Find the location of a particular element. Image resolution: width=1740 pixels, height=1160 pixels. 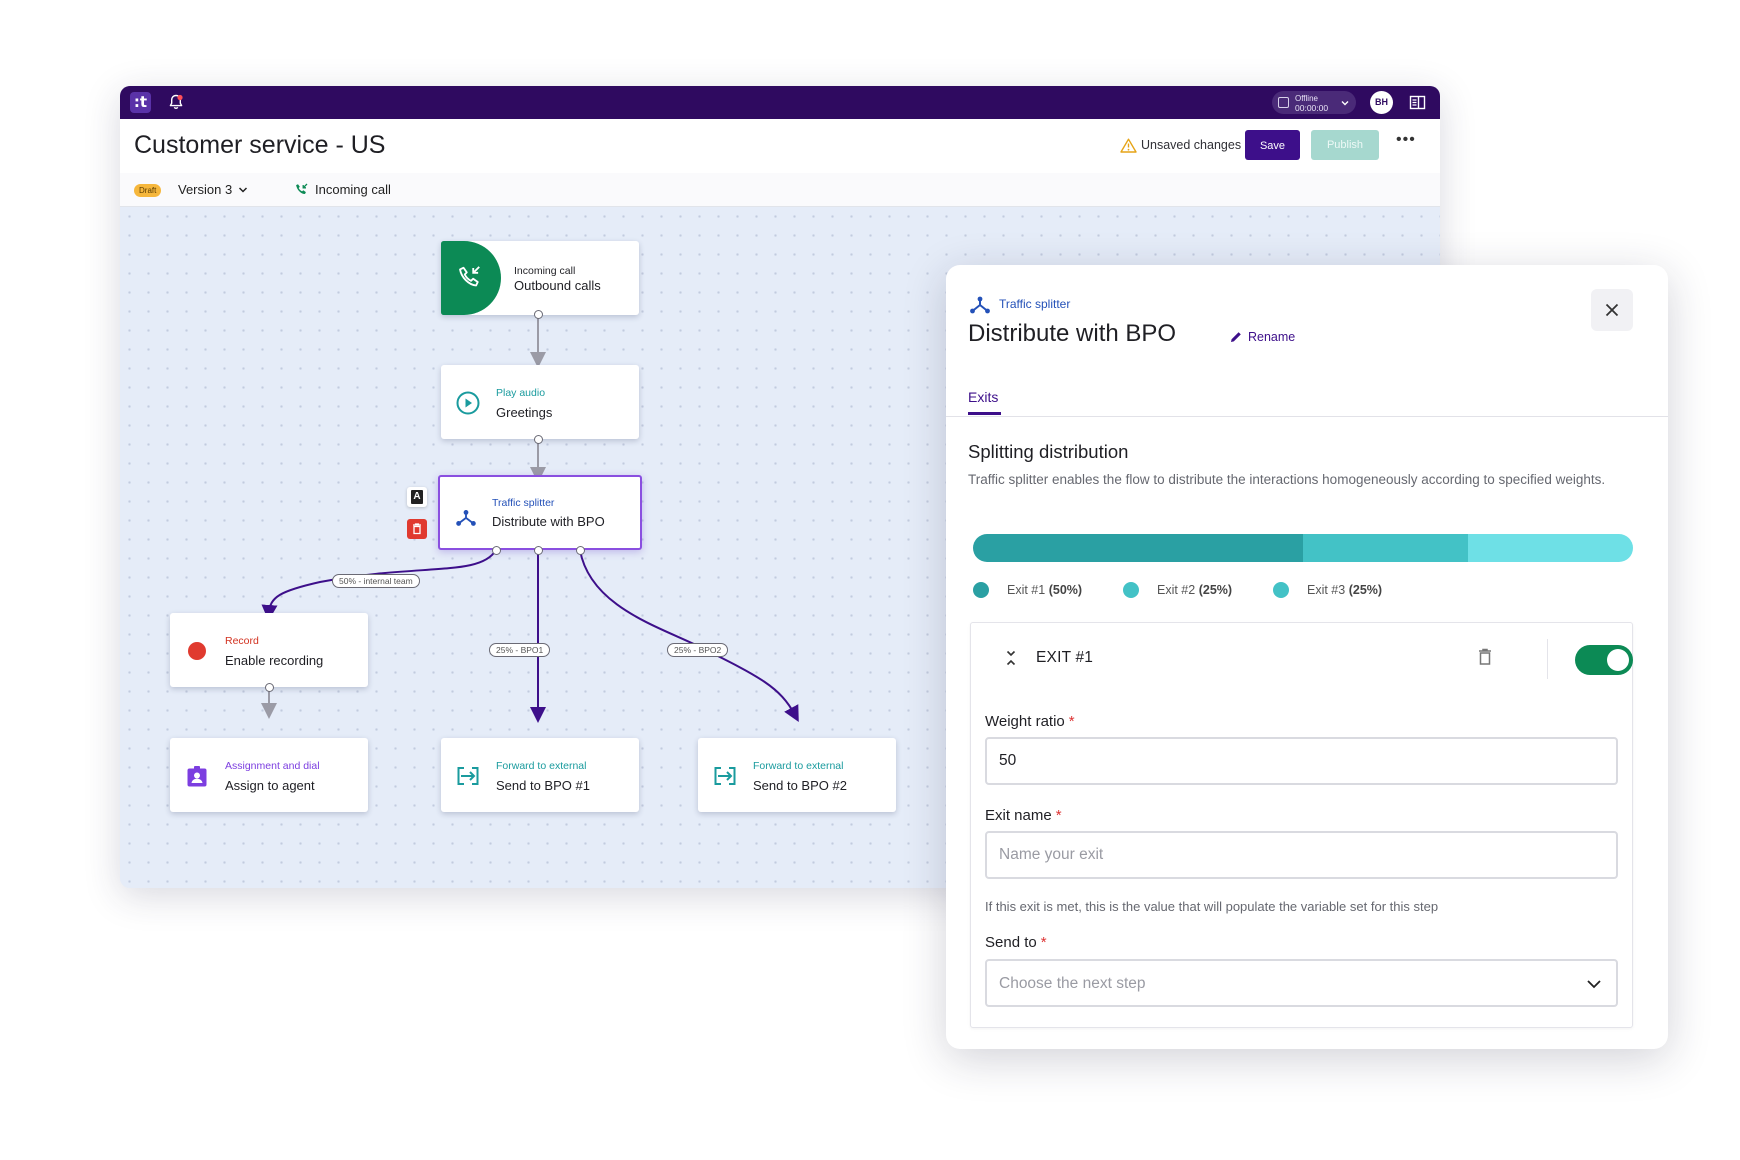

flow-node-traffic-splitter: Traffic splitter Distribute with BPO is located at coordinates (540, 512).